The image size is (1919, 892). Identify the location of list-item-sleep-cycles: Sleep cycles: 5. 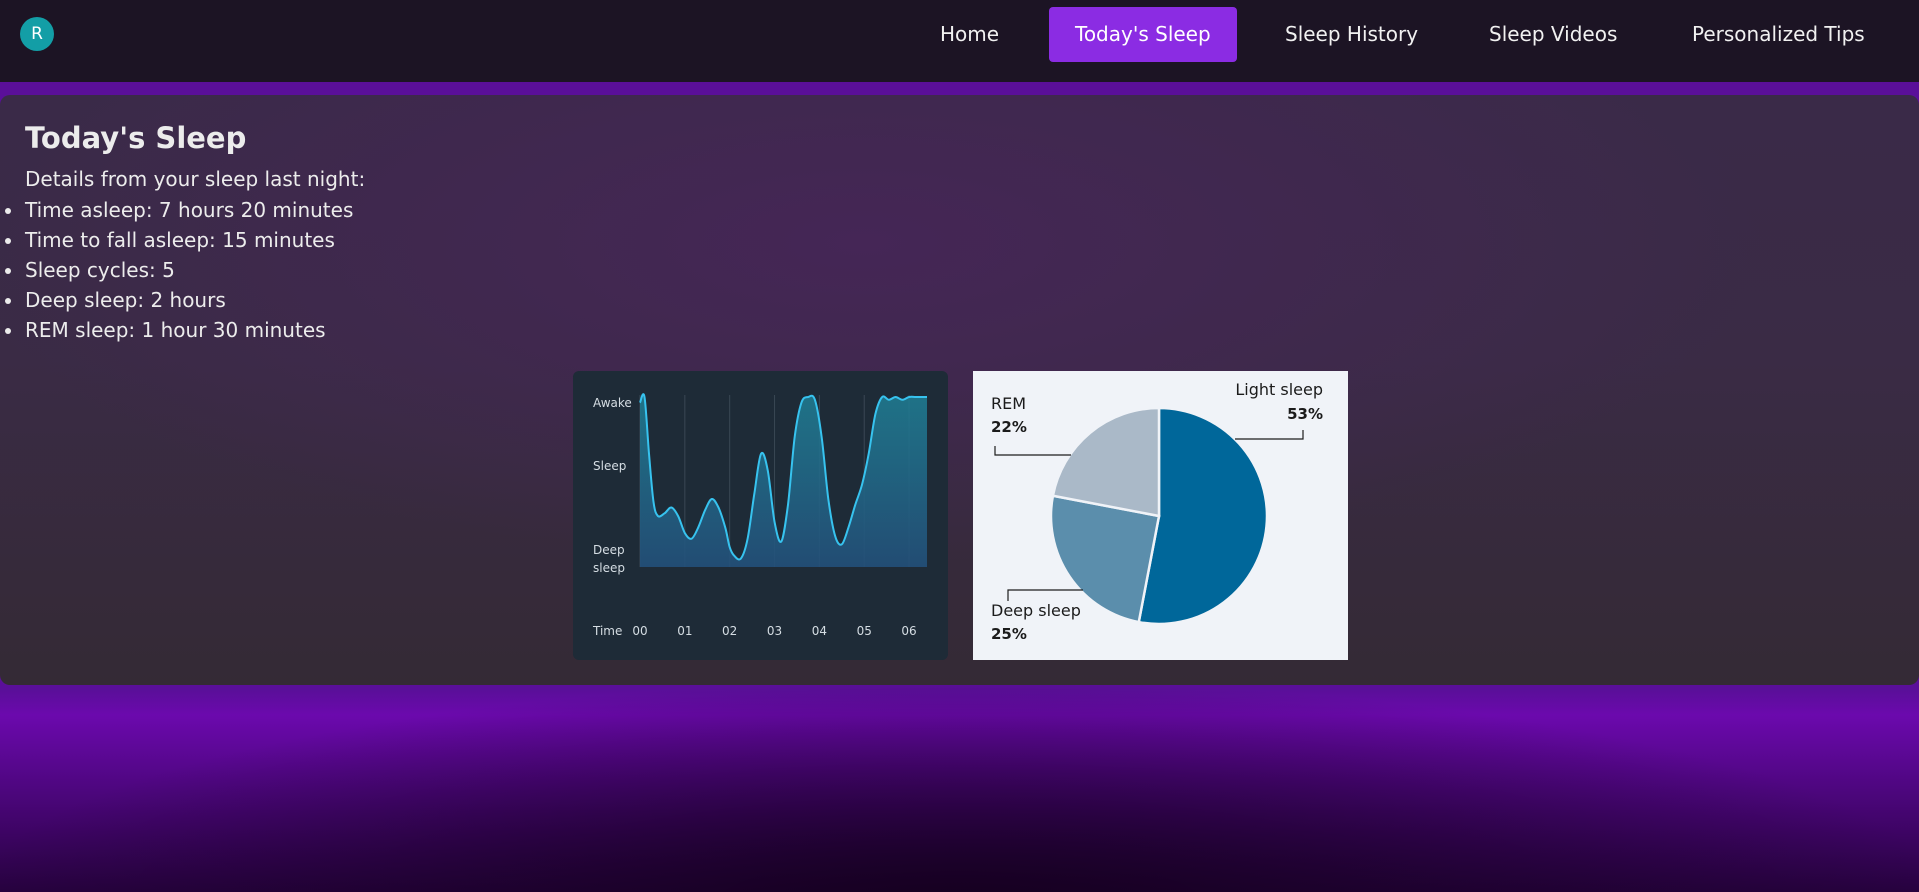
(176, 270).